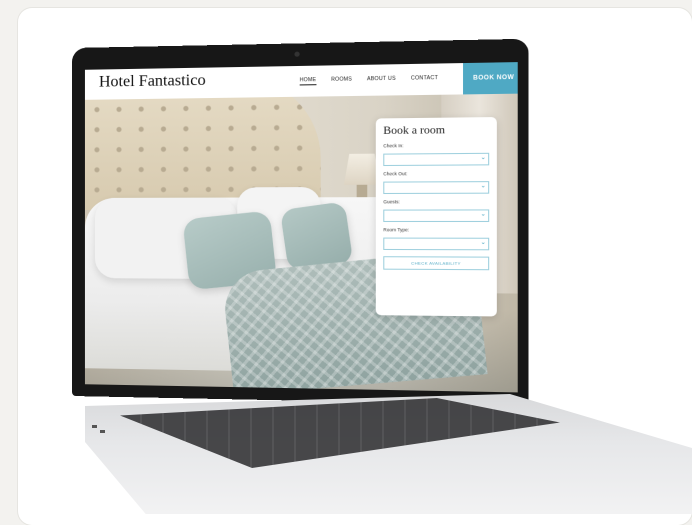 Image resolution: width=692 pixels, height=525 pixels. I want to click on nav-home: HOME, so click(308, 81).